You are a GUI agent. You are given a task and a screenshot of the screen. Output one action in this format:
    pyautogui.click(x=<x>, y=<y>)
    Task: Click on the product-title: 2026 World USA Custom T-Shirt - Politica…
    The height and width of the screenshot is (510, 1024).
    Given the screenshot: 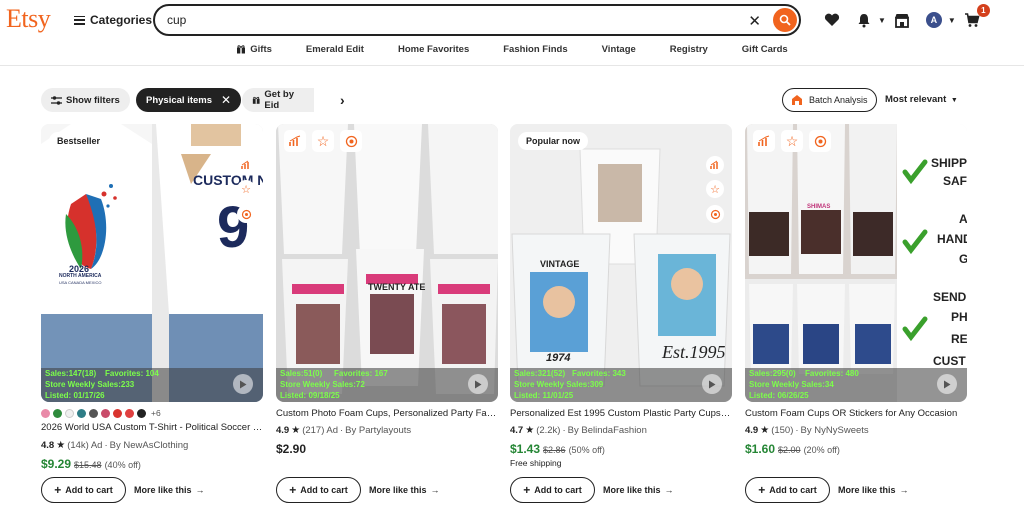 What is the action you would take?
    pyautogui.click(x=152, y=427)
    